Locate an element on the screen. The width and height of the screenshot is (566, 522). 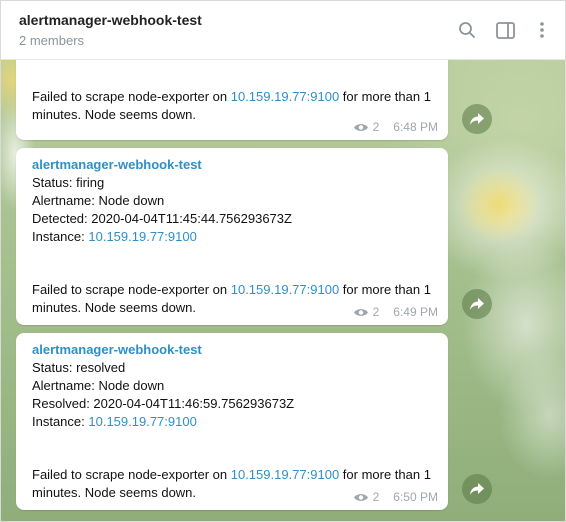
message-time: 6:48 PM is located at coordinates (415, 127).